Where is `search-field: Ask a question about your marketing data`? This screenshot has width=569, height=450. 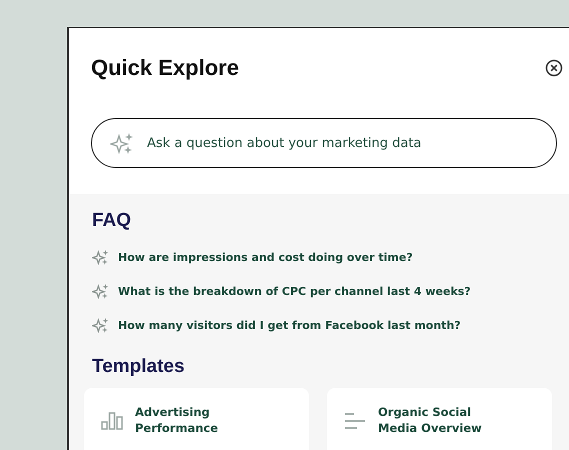 search-field: Ask a question about your marketing data is located at coordinates (324, 143).